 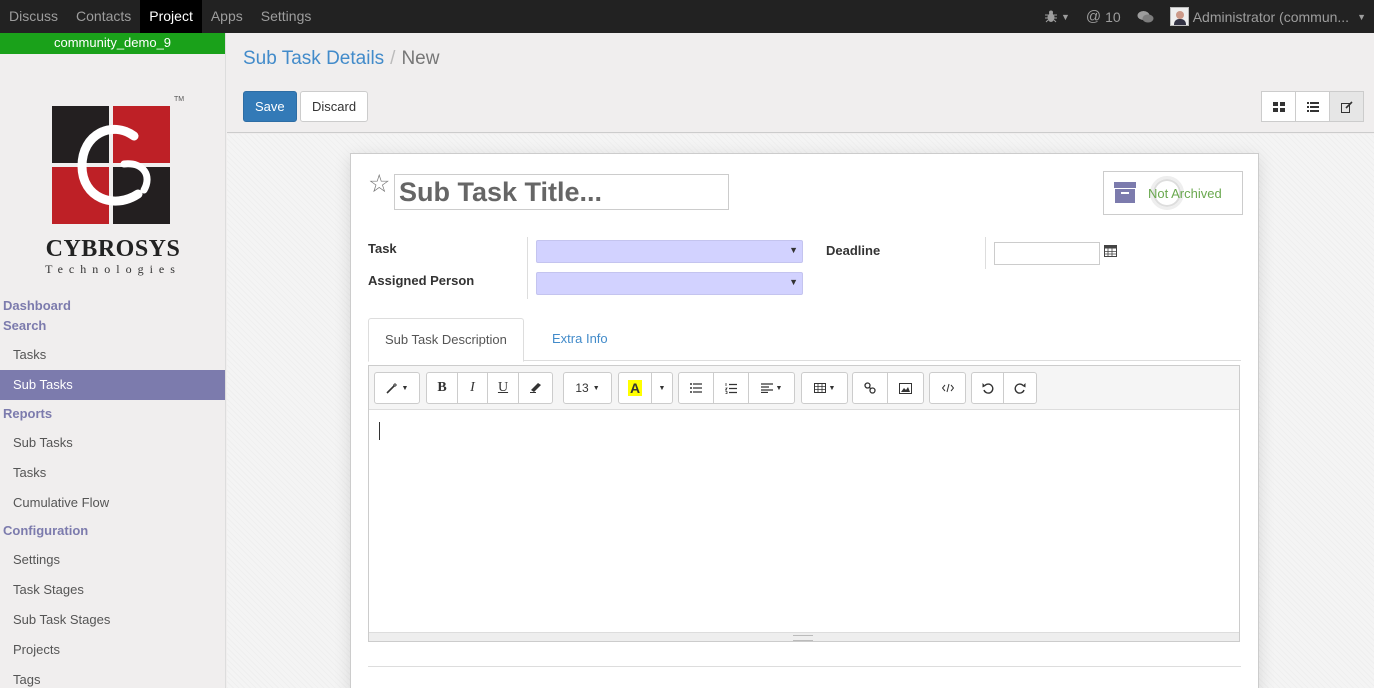 I want to click on debug-menu: ▼, so click(x=1057, y=16).